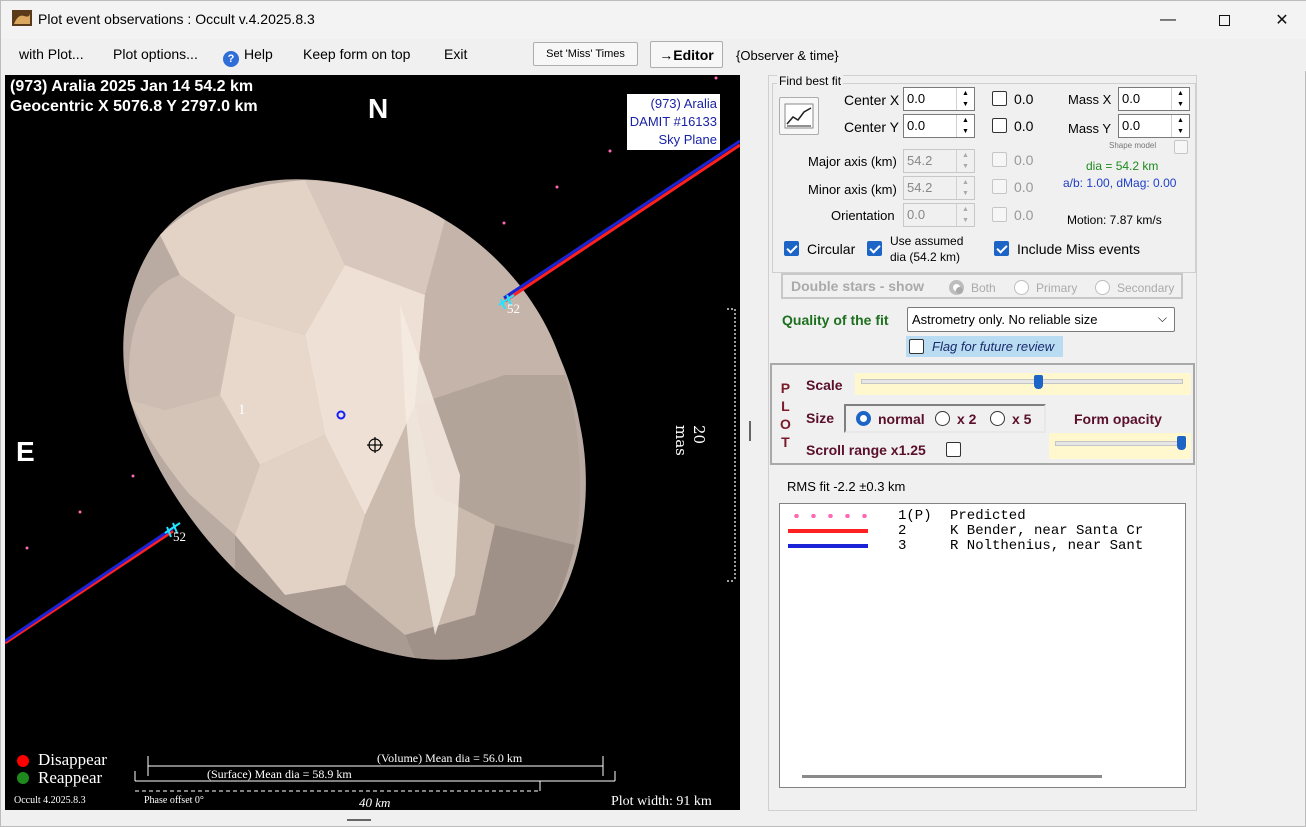  Describe the element at coordinates (1047, 546) in the screenshot. I see `observer-name: R Nolthenius, near Sant` at that location.